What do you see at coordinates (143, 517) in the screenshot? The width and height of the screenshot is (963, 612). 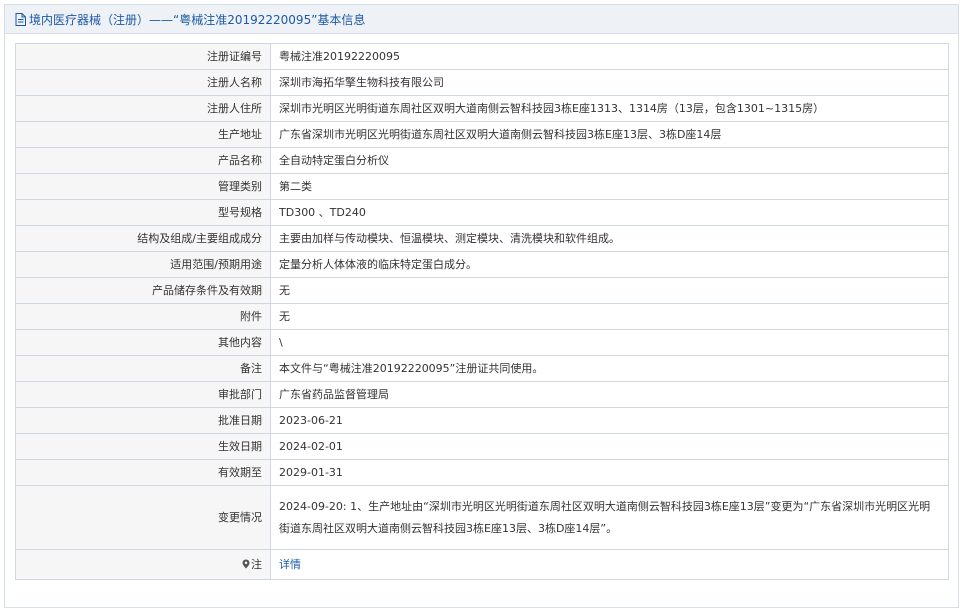 I see `change-label: 变更情况` at bounding box center [143, 517].